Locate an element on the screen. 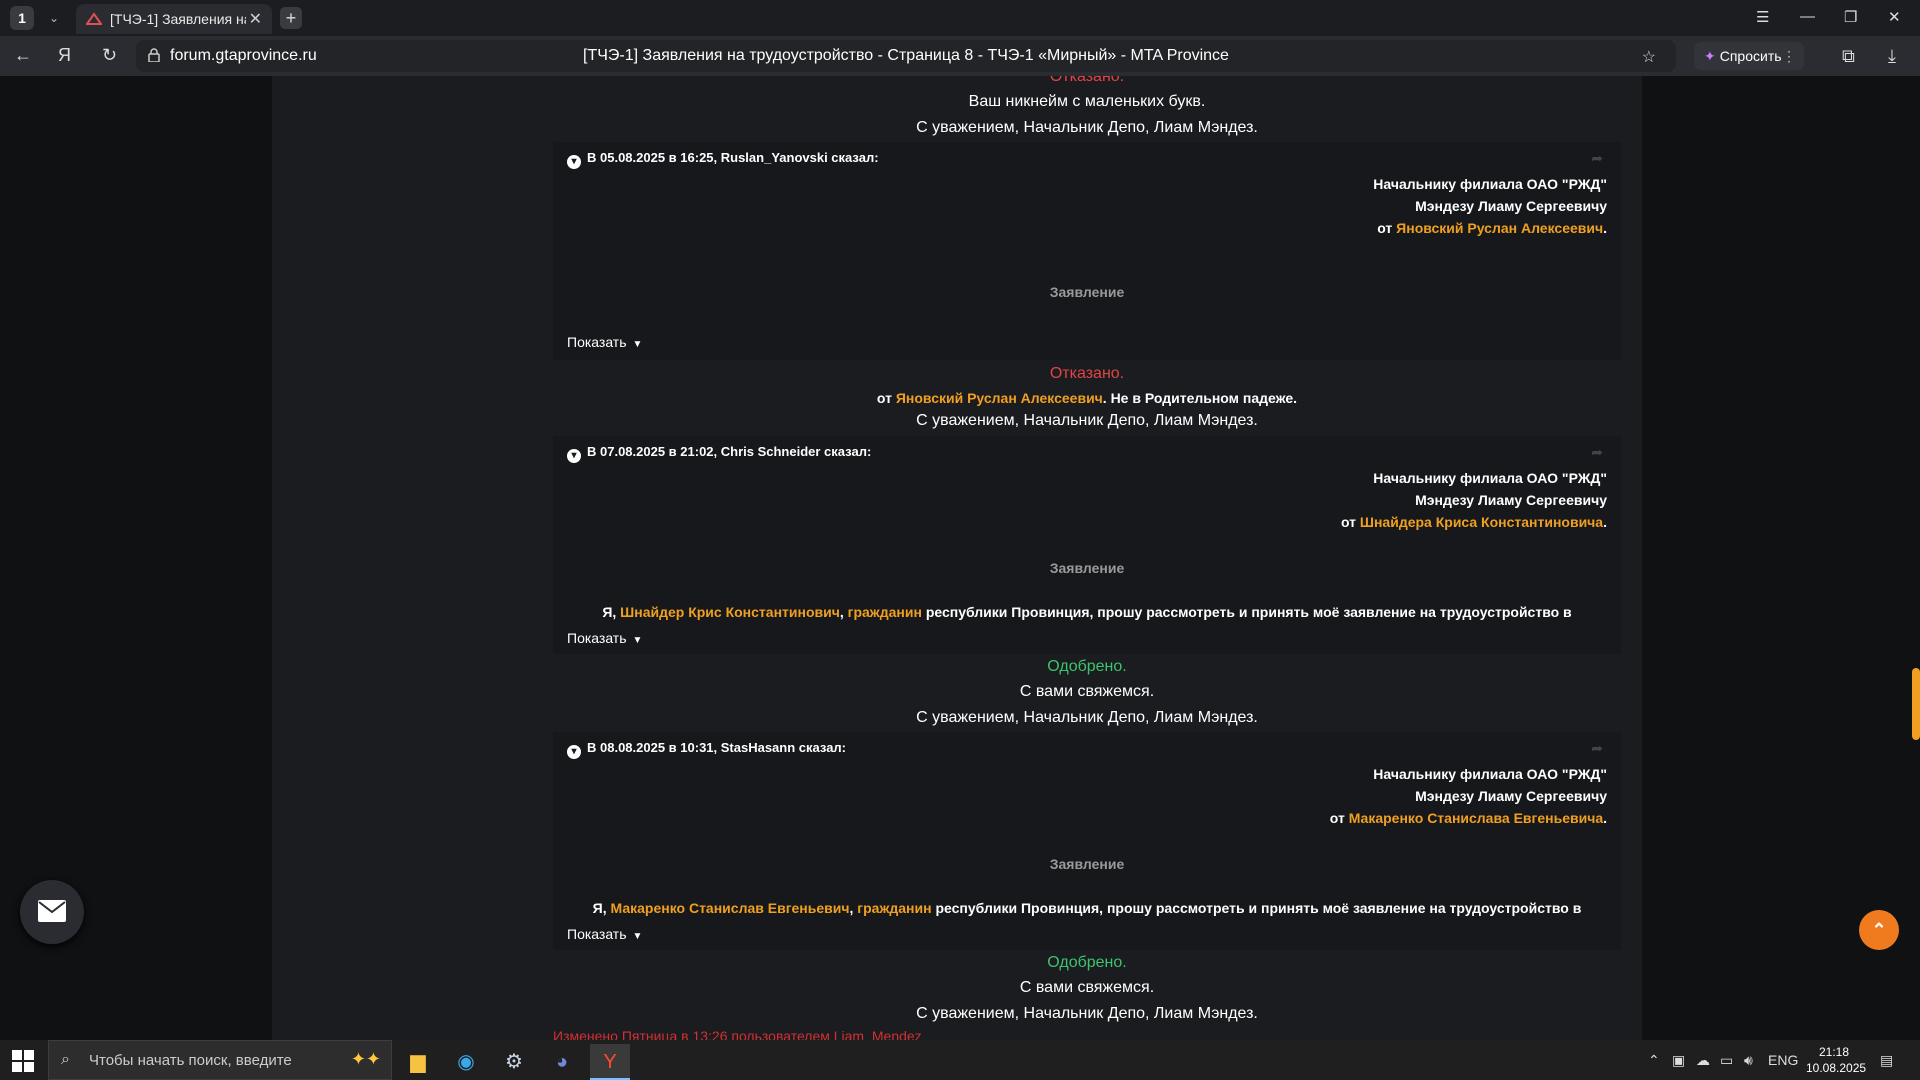  file-explorer-icon: ▆ is located at coordinates (418, 1062).